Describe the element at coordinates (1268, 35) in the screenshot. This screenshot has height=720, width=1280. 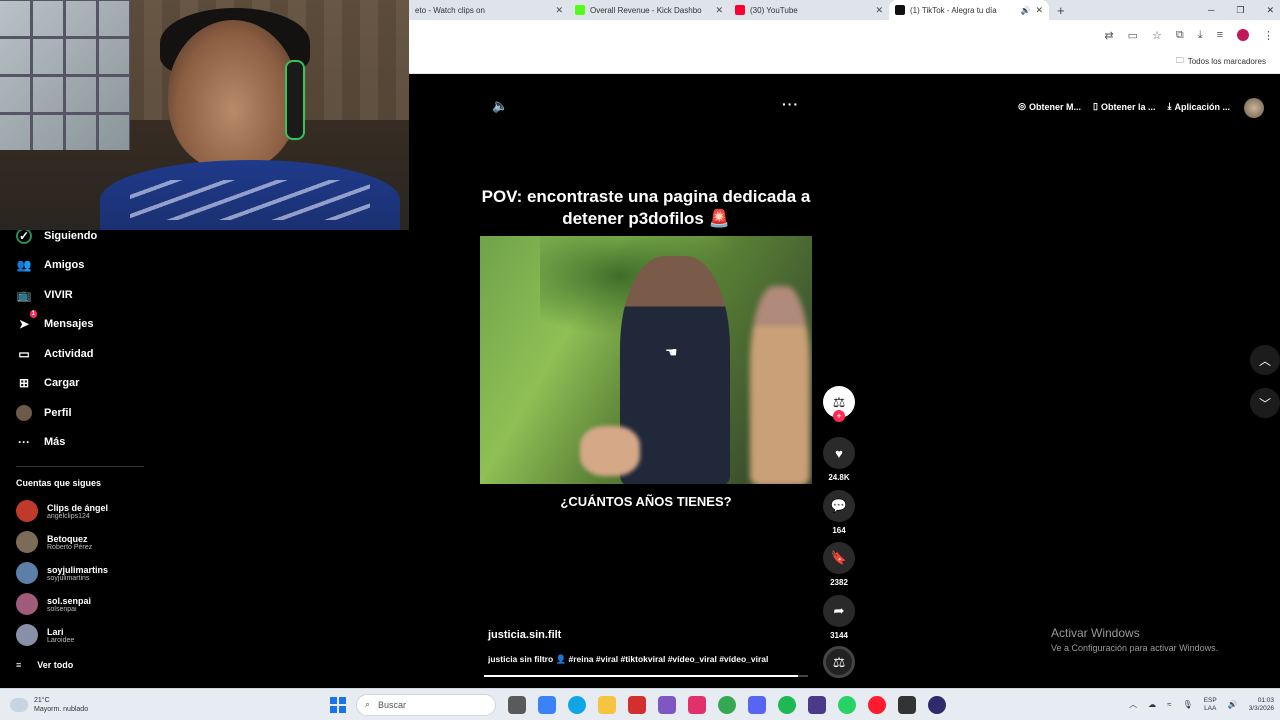
I see `browser-menu-icon: ⋮` at that location.